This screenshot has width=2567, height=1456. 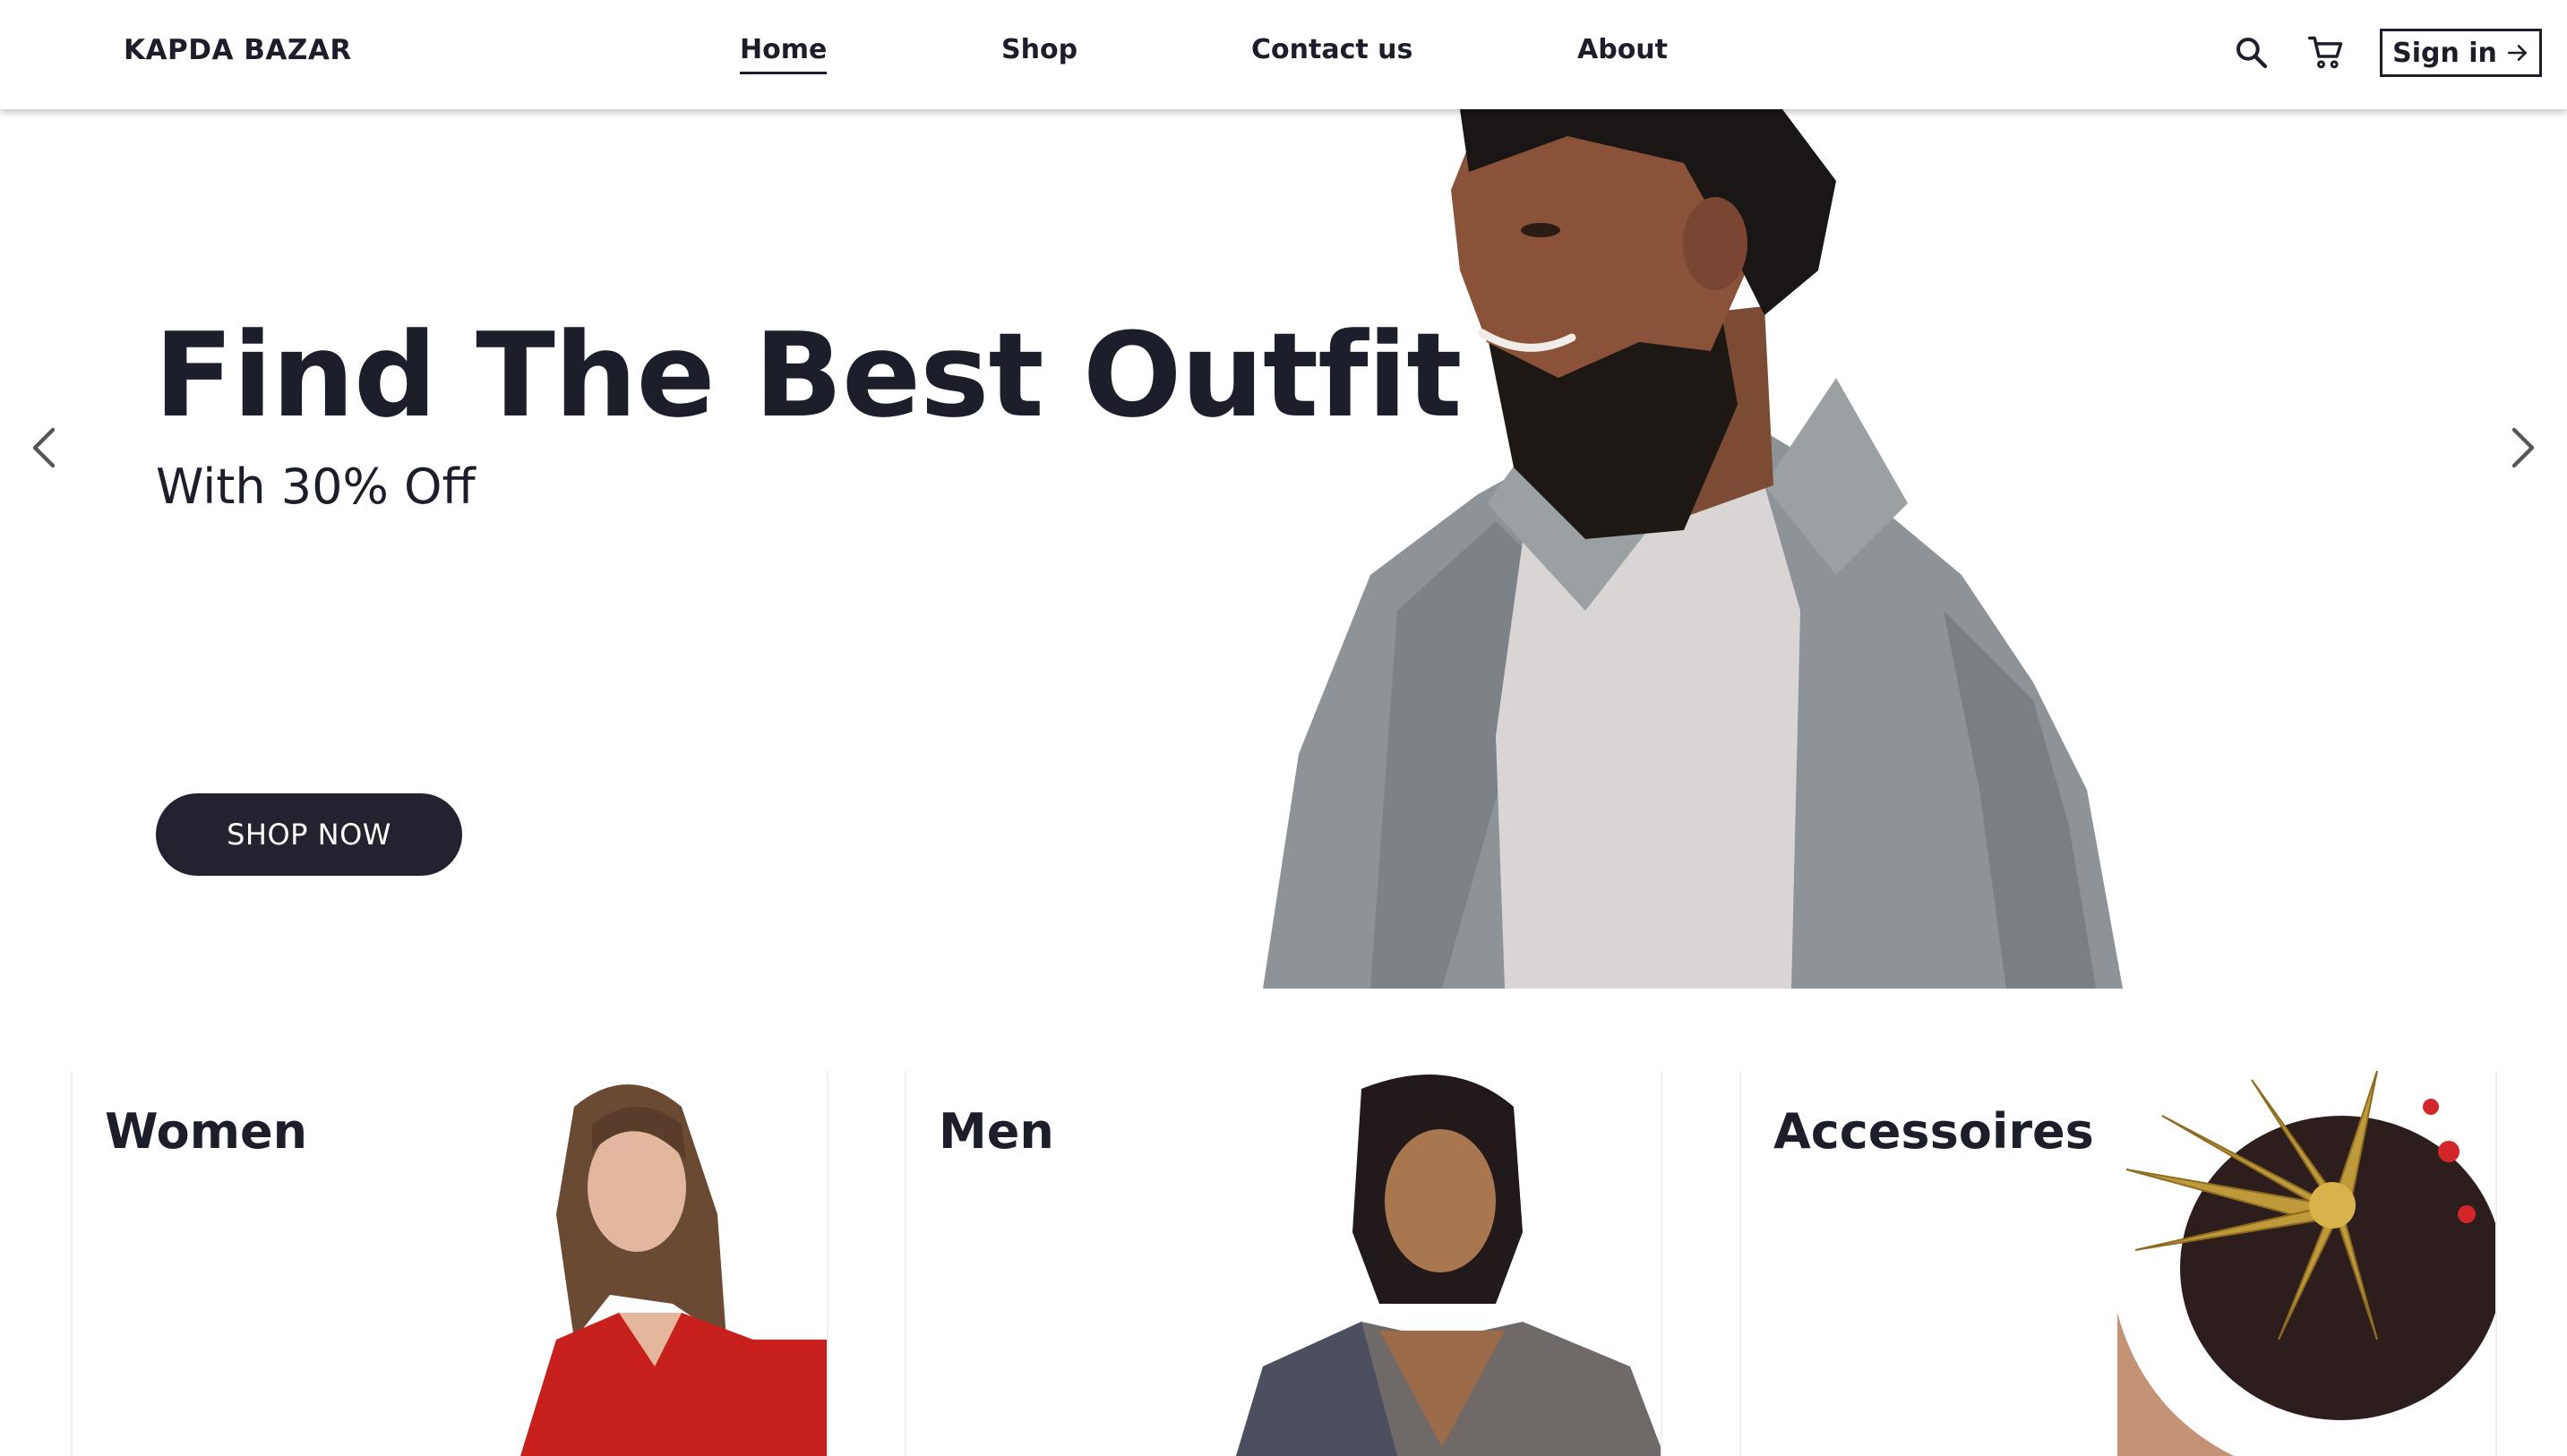 I want to click on search-icon, so click(x=2252, y=53).